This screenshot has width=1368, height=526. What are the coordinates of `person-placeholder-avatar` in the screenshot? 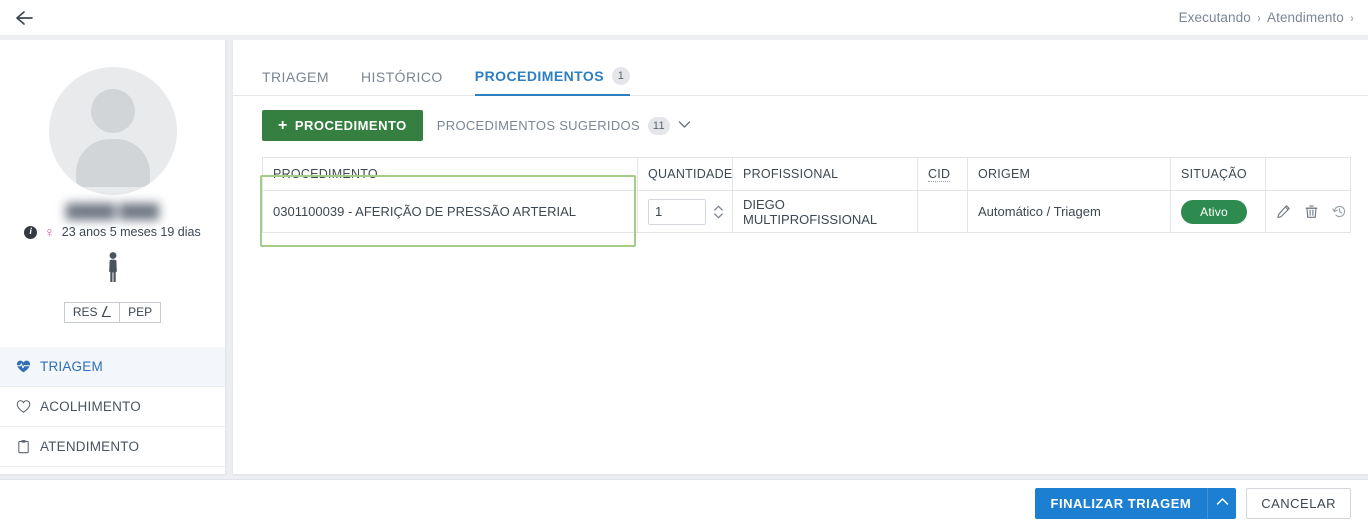 It's located at (112, 131).